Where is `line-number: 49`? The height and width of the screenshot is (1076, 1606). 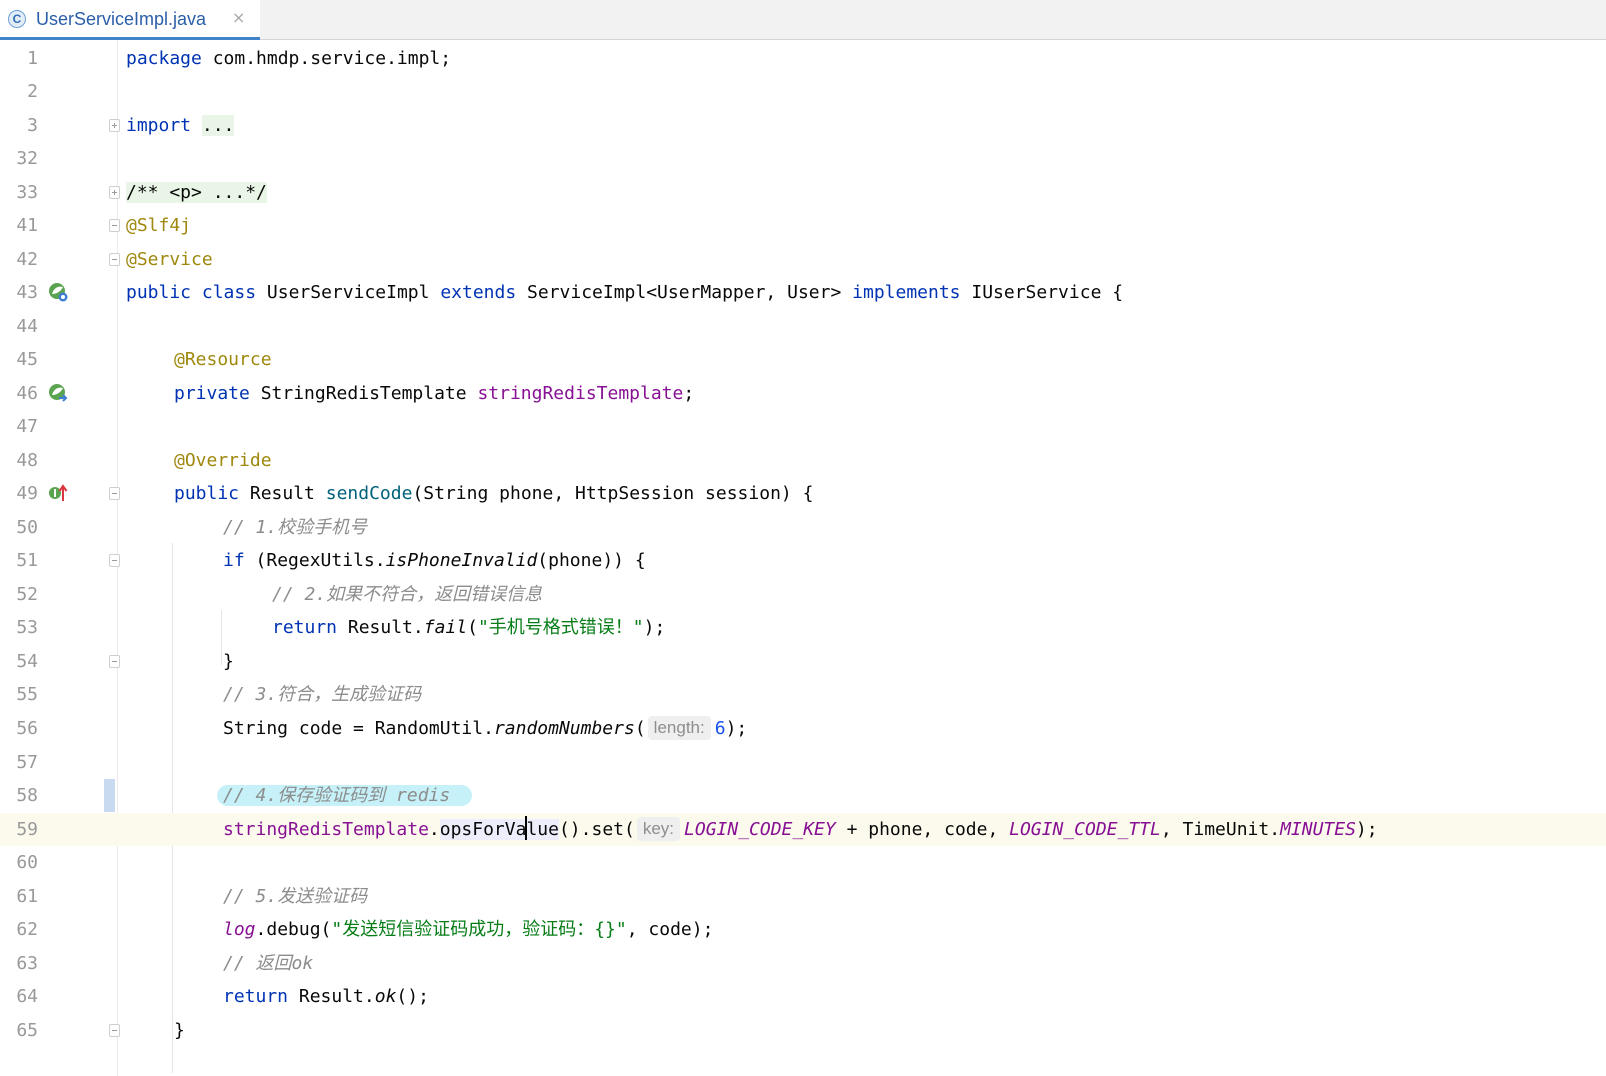
line-number: 49 is located at coordinates (27, 493).